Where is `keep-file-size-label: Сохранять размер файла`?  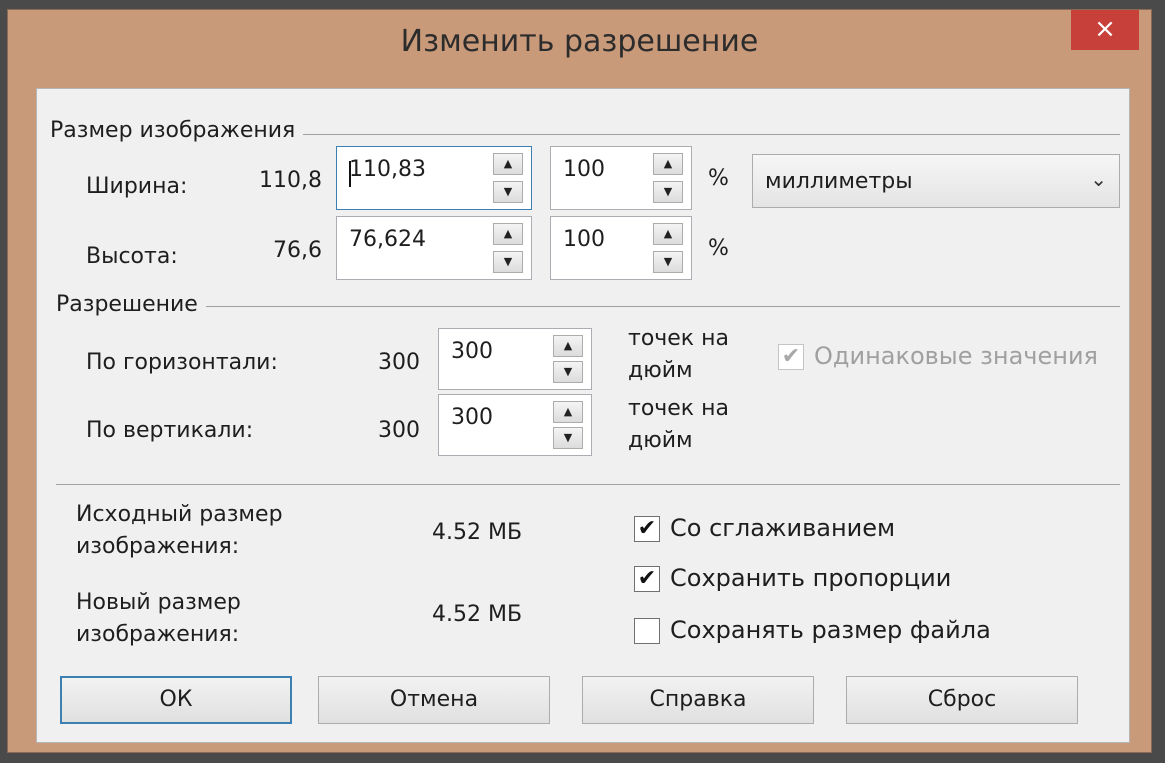 keep-file-size-label: Сохранять размер файла is located at coordinates (830, 630).